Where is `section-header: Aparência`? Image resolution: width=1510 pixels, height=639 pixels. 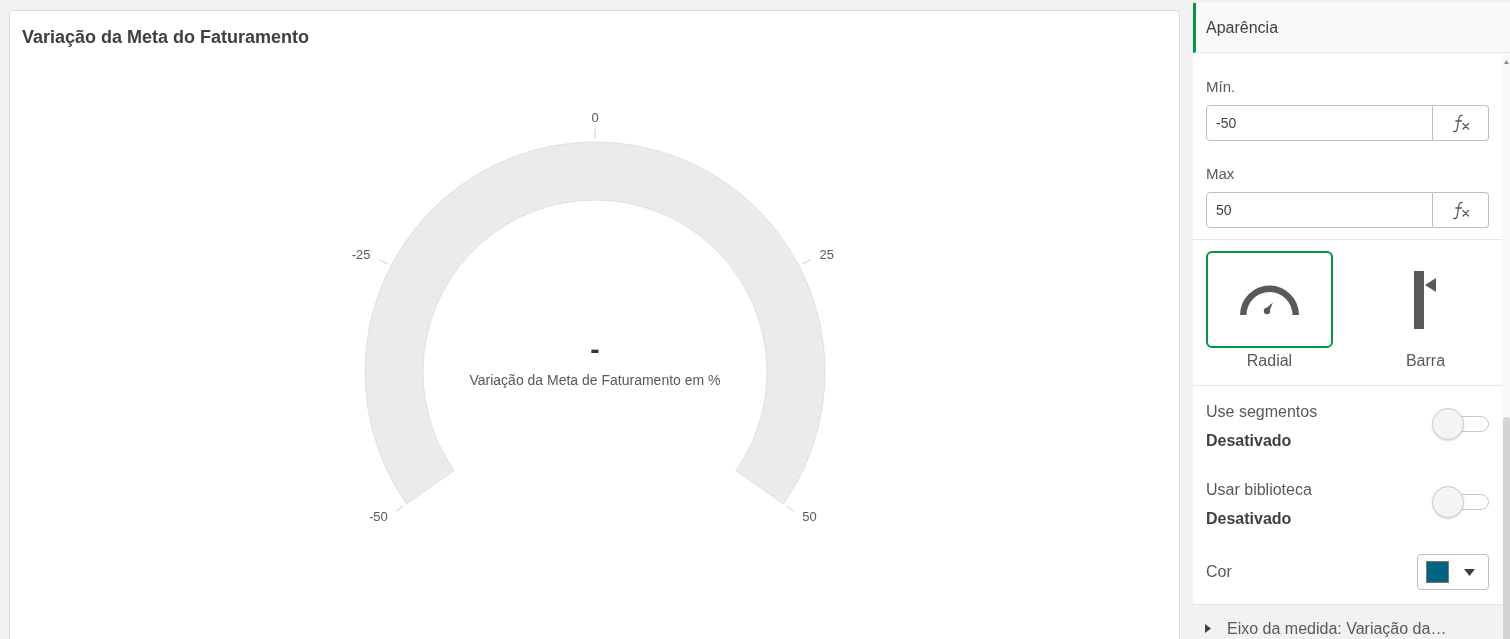 section-header: Aparência is located at coordinates (1351, 28).